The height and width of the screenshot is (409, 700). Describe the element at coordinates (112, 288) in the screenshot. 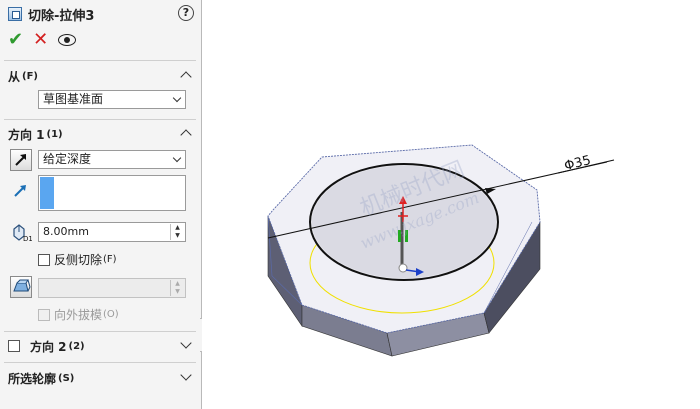

I see `draft-angle-input: ▲ ▼` at that location.